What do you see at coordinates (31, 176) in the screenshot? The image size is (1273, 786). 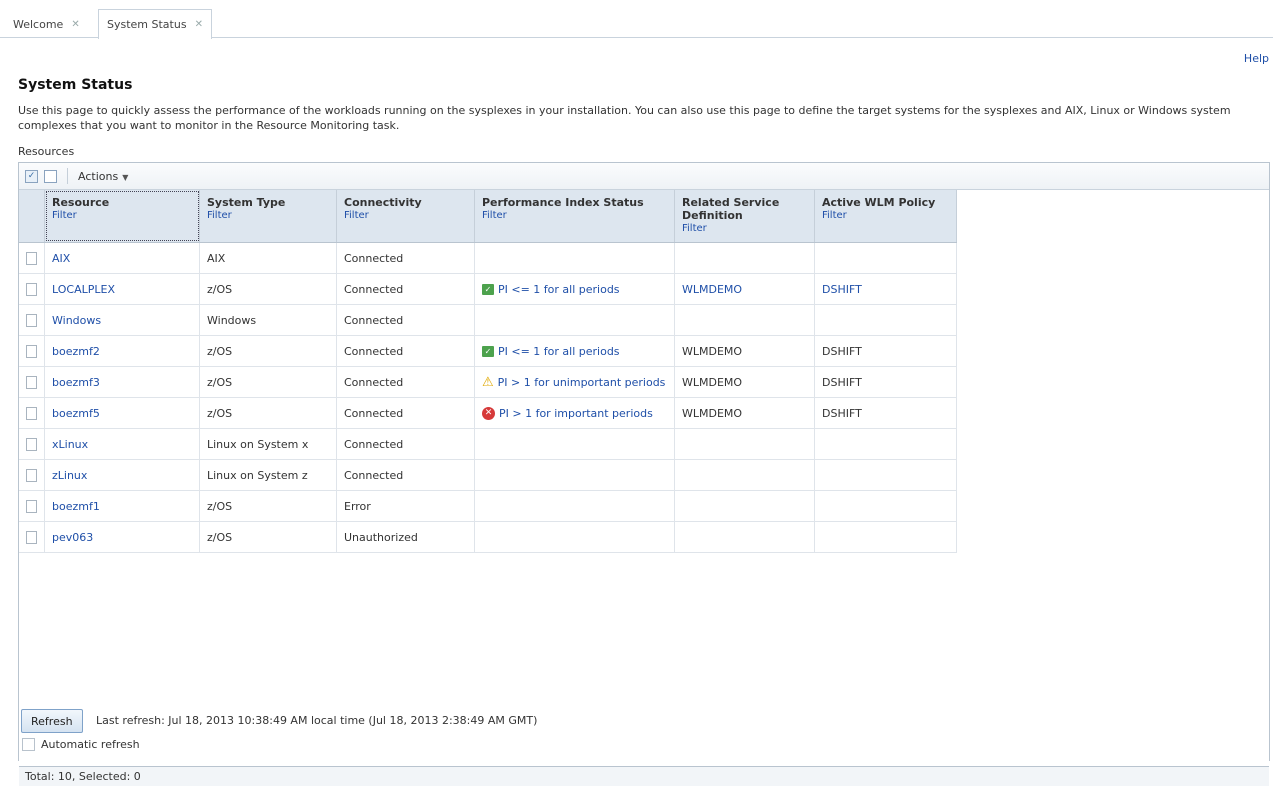 I see `select-all-icon: ✓` at bounding box center [31, 176].